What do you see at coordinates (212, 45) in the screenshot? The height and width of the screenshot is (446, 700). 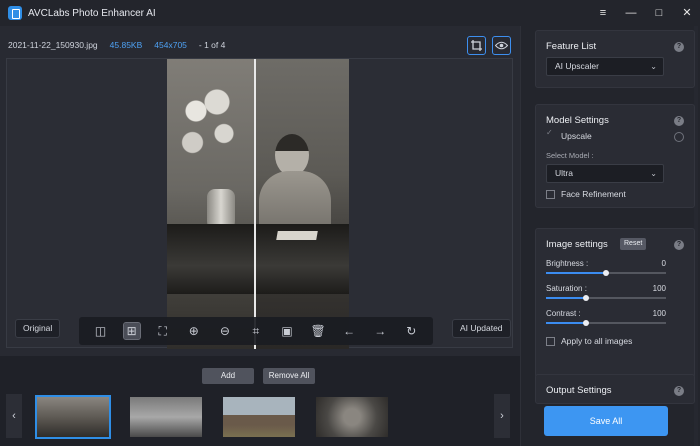 I see `image-counter: - 1 of 4` at bounding box center [212, 45].